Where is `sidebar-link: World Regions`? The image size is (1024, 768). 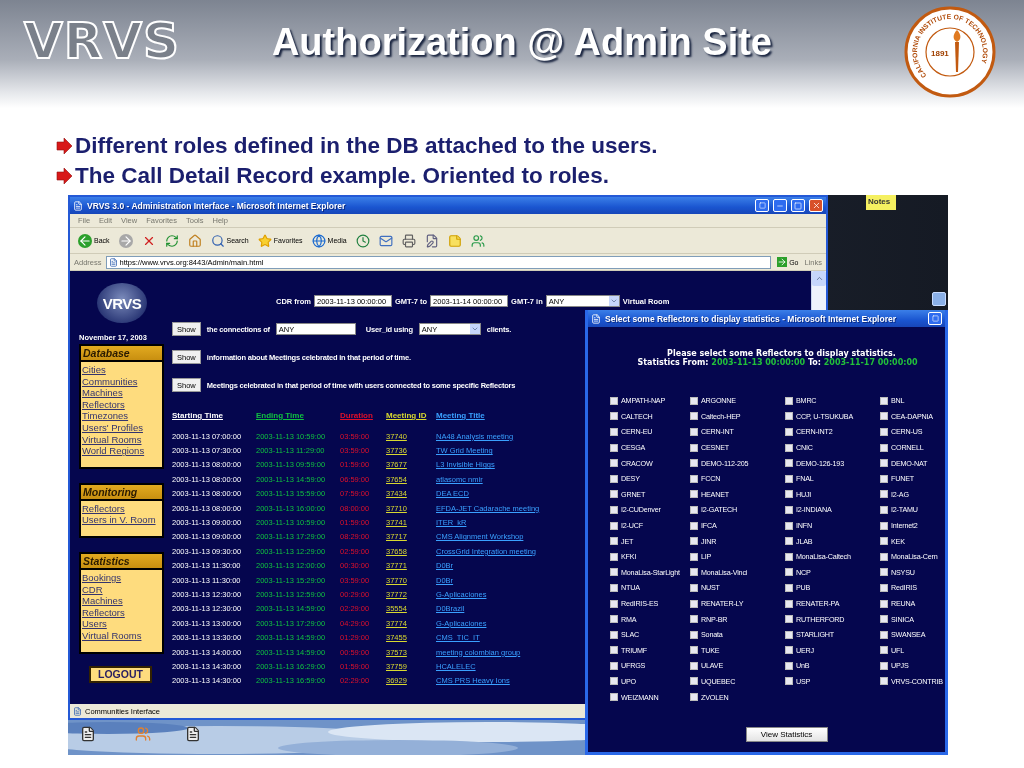 sidebar-link: World Regions is located at coordinates (121, 451).